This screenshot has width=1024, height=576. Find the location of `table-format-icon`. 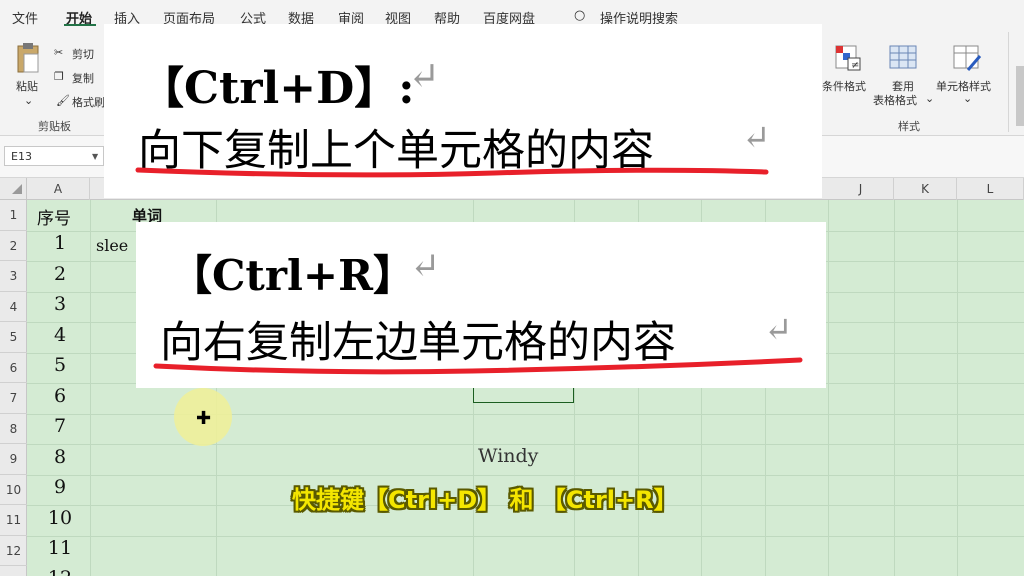

table-format-icon is located at coordinates (903, 58).